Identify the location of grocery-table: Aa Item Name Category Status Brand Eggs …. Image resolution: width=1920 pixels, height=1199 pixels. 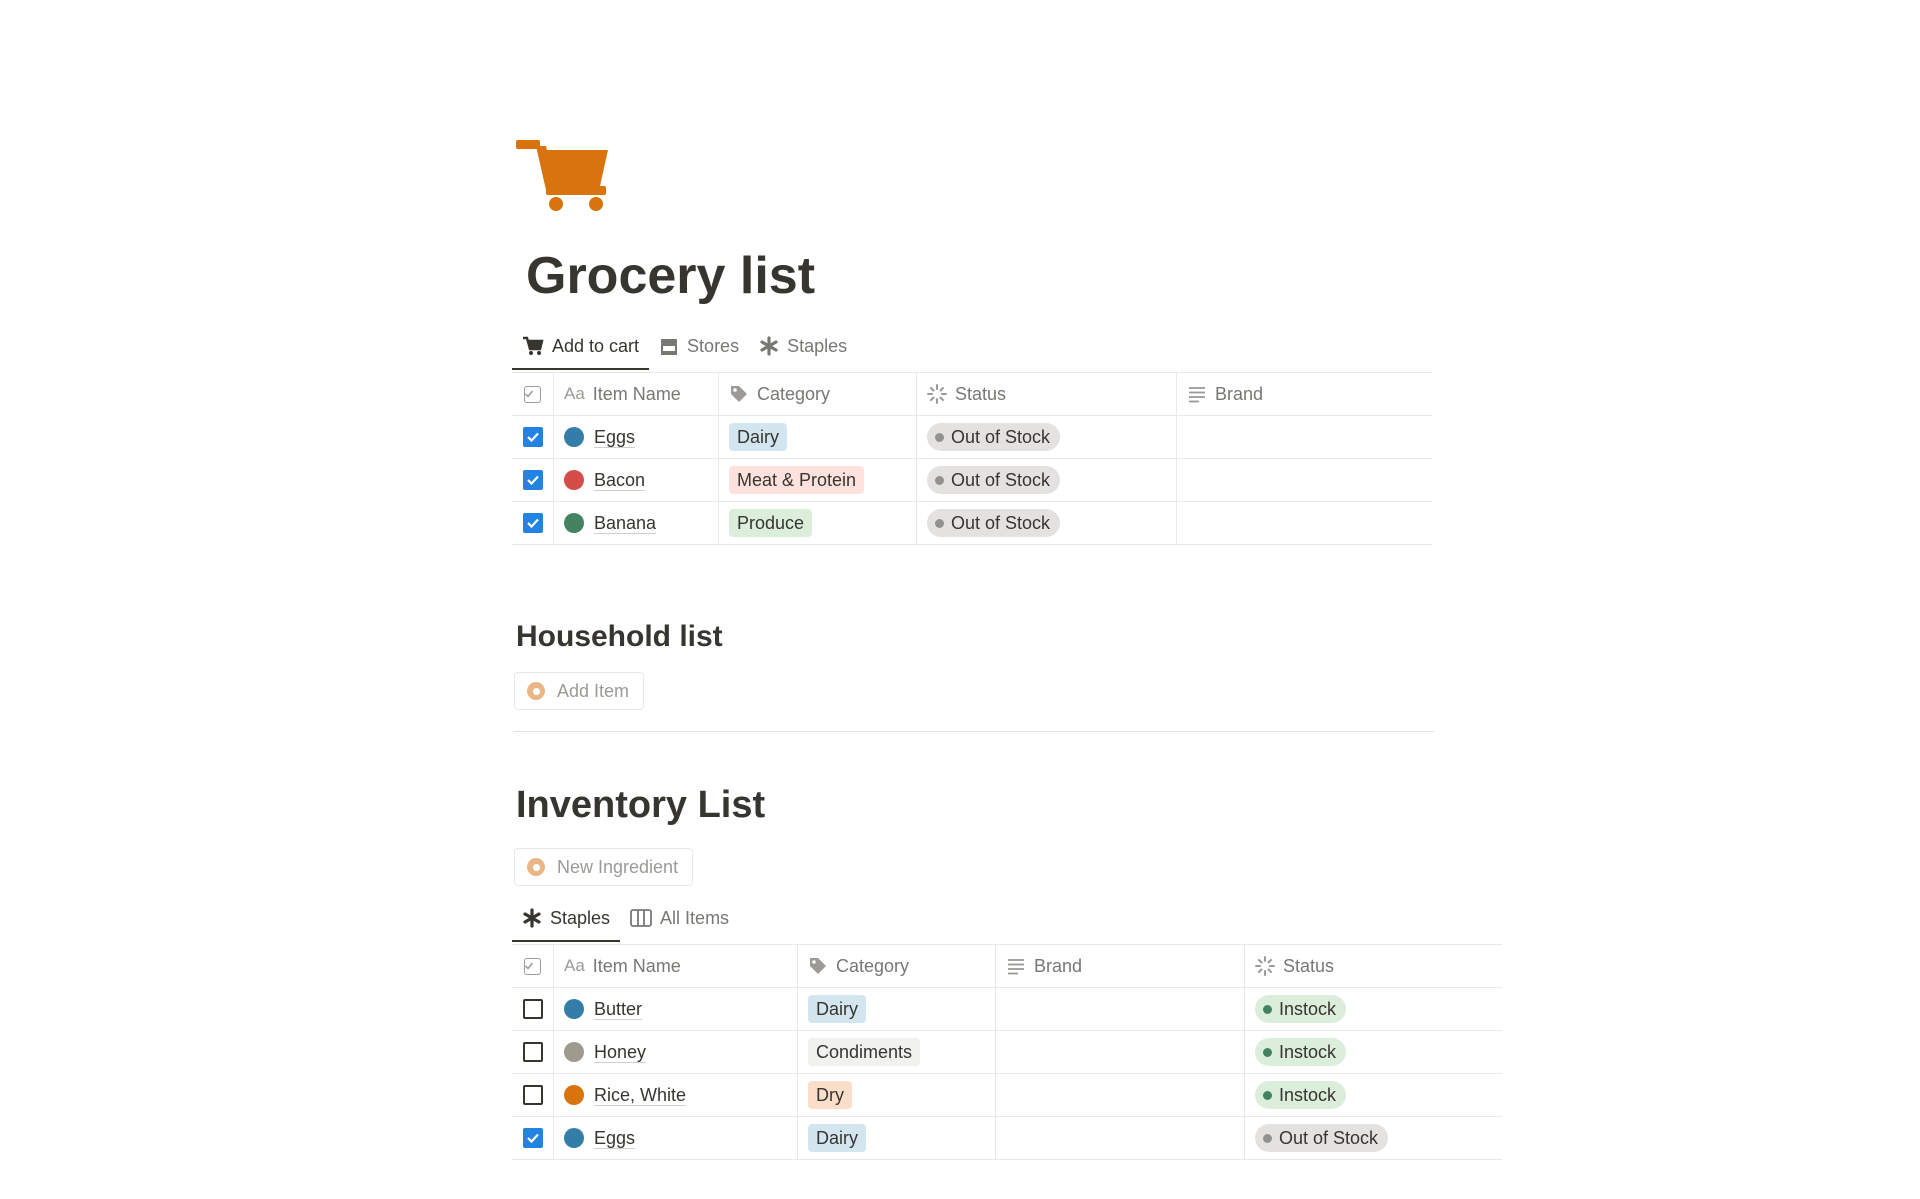
(972, 458).